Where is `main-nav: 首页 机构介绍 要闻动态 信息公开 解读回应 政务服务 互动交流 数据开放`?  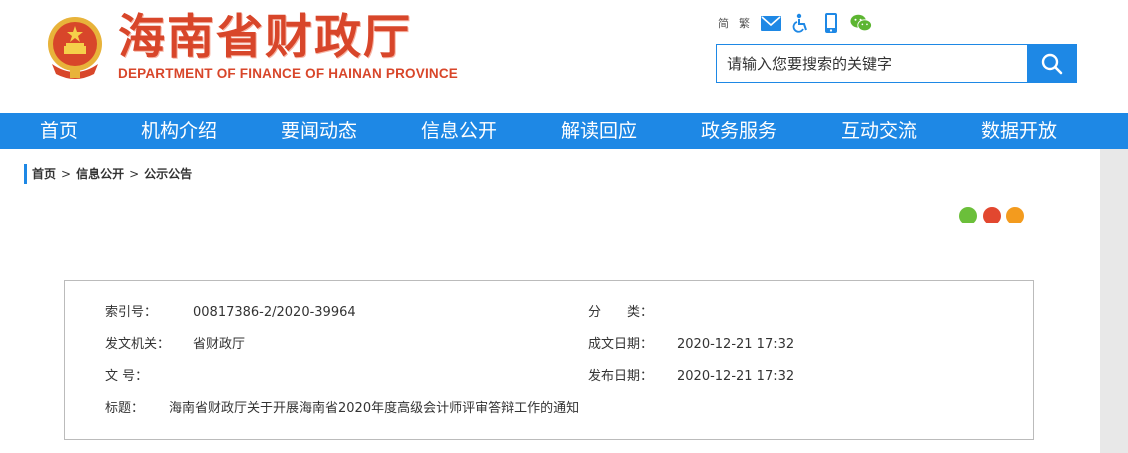 main-nav: 首页 机构介绍 要闻动态 信息公开 解读回应 政务服务 互动交流 数据开放 is located at coordinates (564, 131).